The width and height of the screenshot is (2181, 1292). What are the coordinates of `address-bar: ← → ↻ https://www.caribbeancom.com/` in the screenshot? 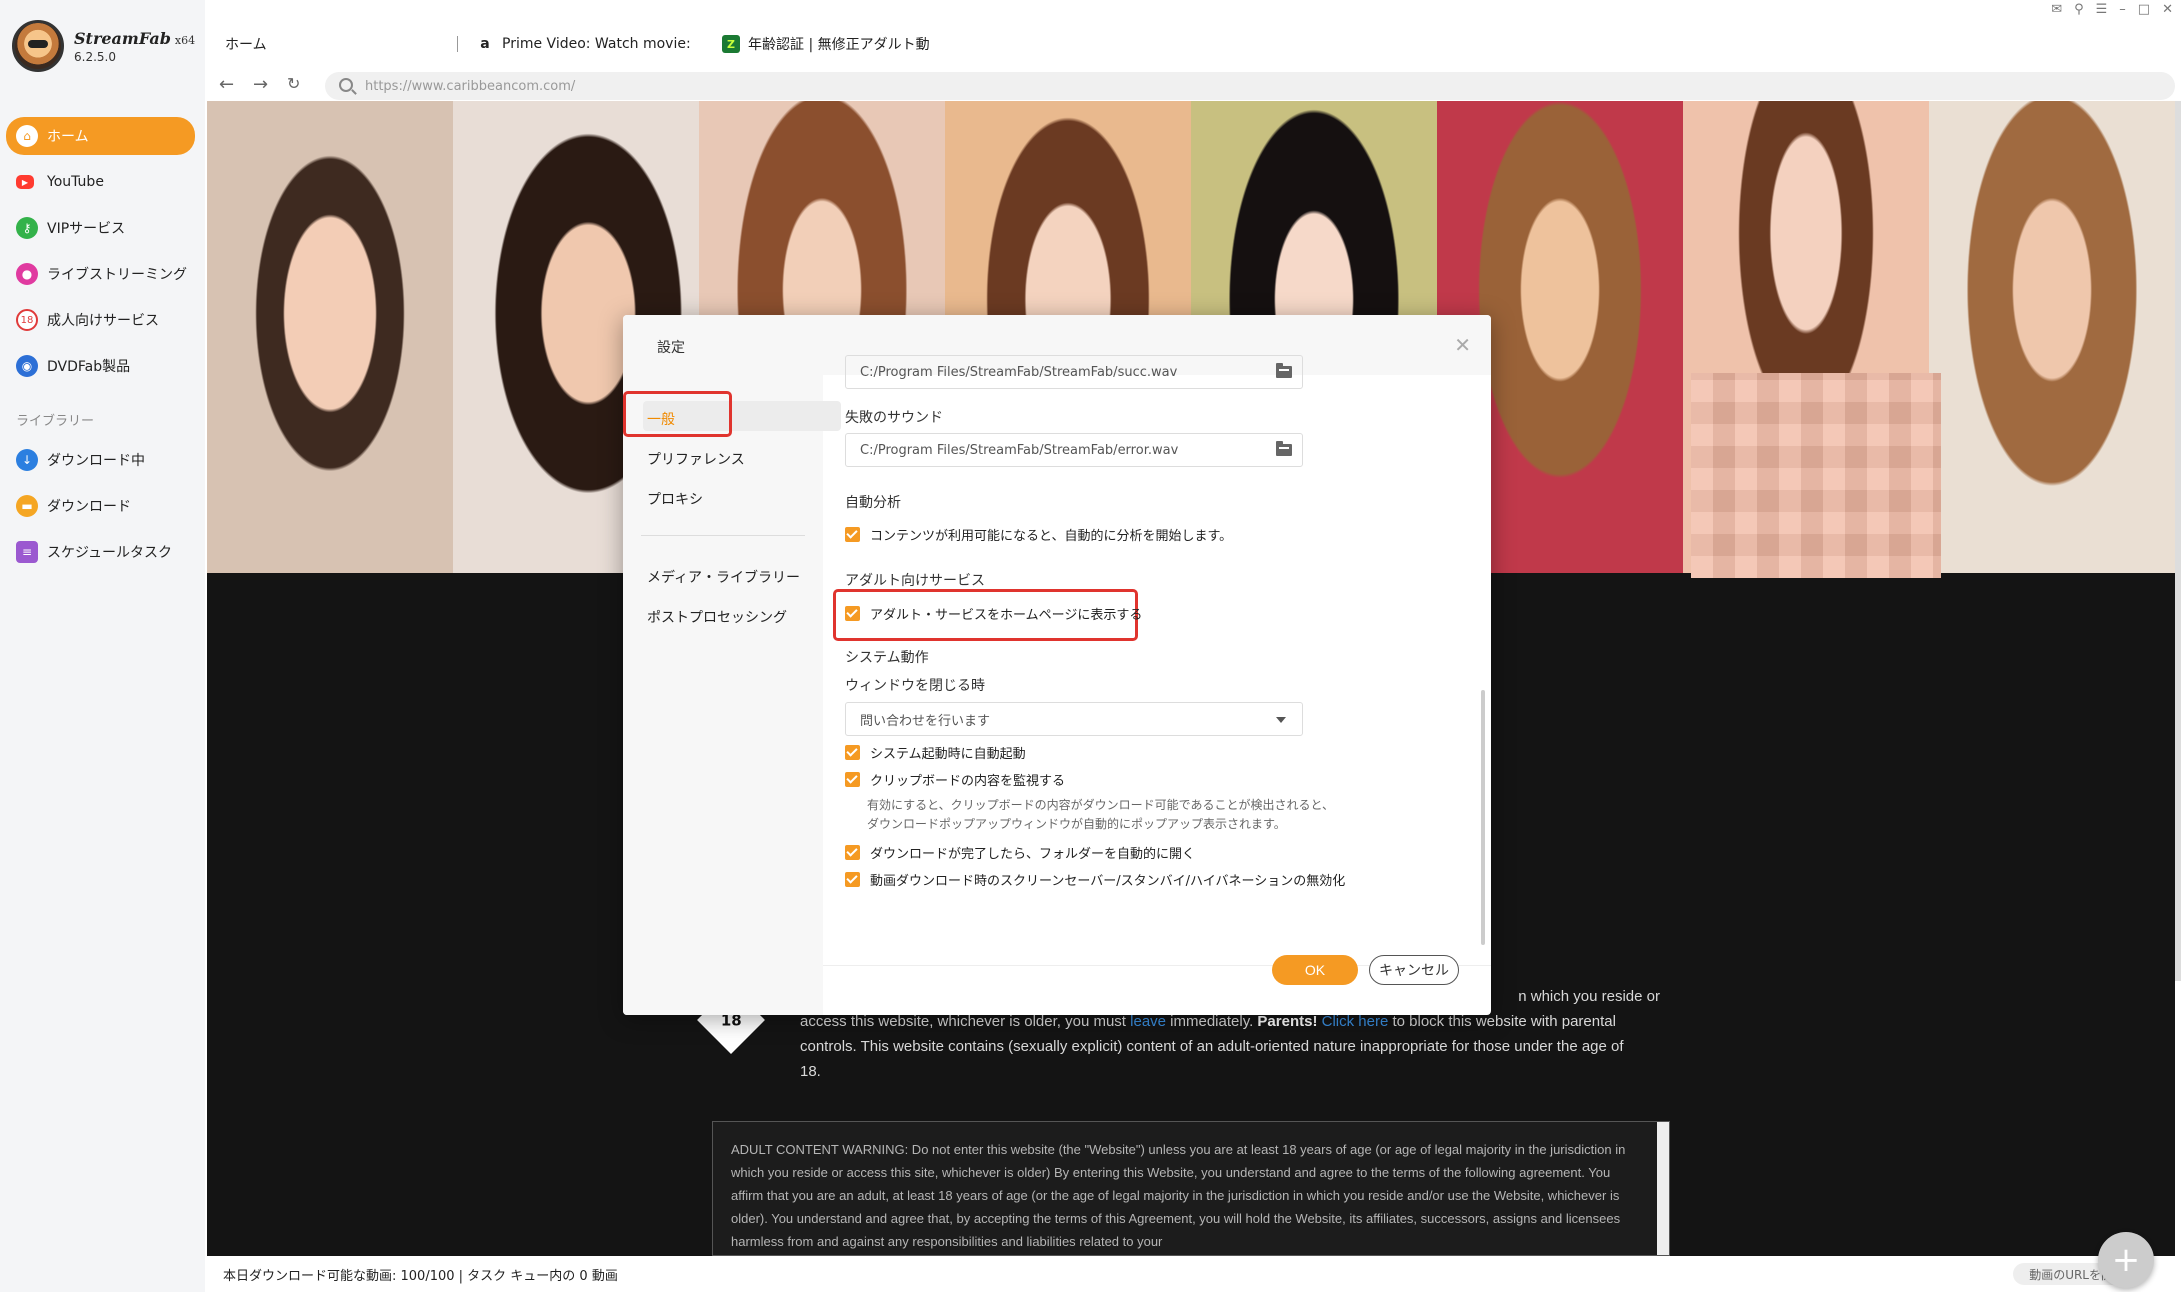 It's located at (1193, 86).